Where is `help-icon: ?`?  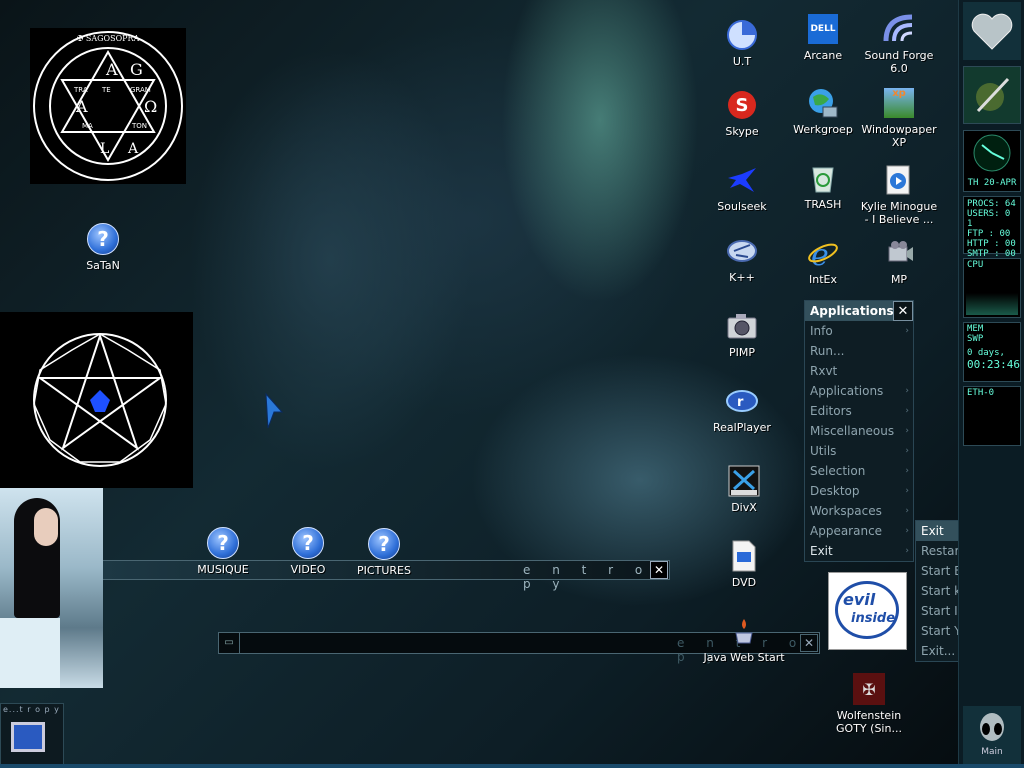 help-icon: ? is located at coordinates (223, 543).